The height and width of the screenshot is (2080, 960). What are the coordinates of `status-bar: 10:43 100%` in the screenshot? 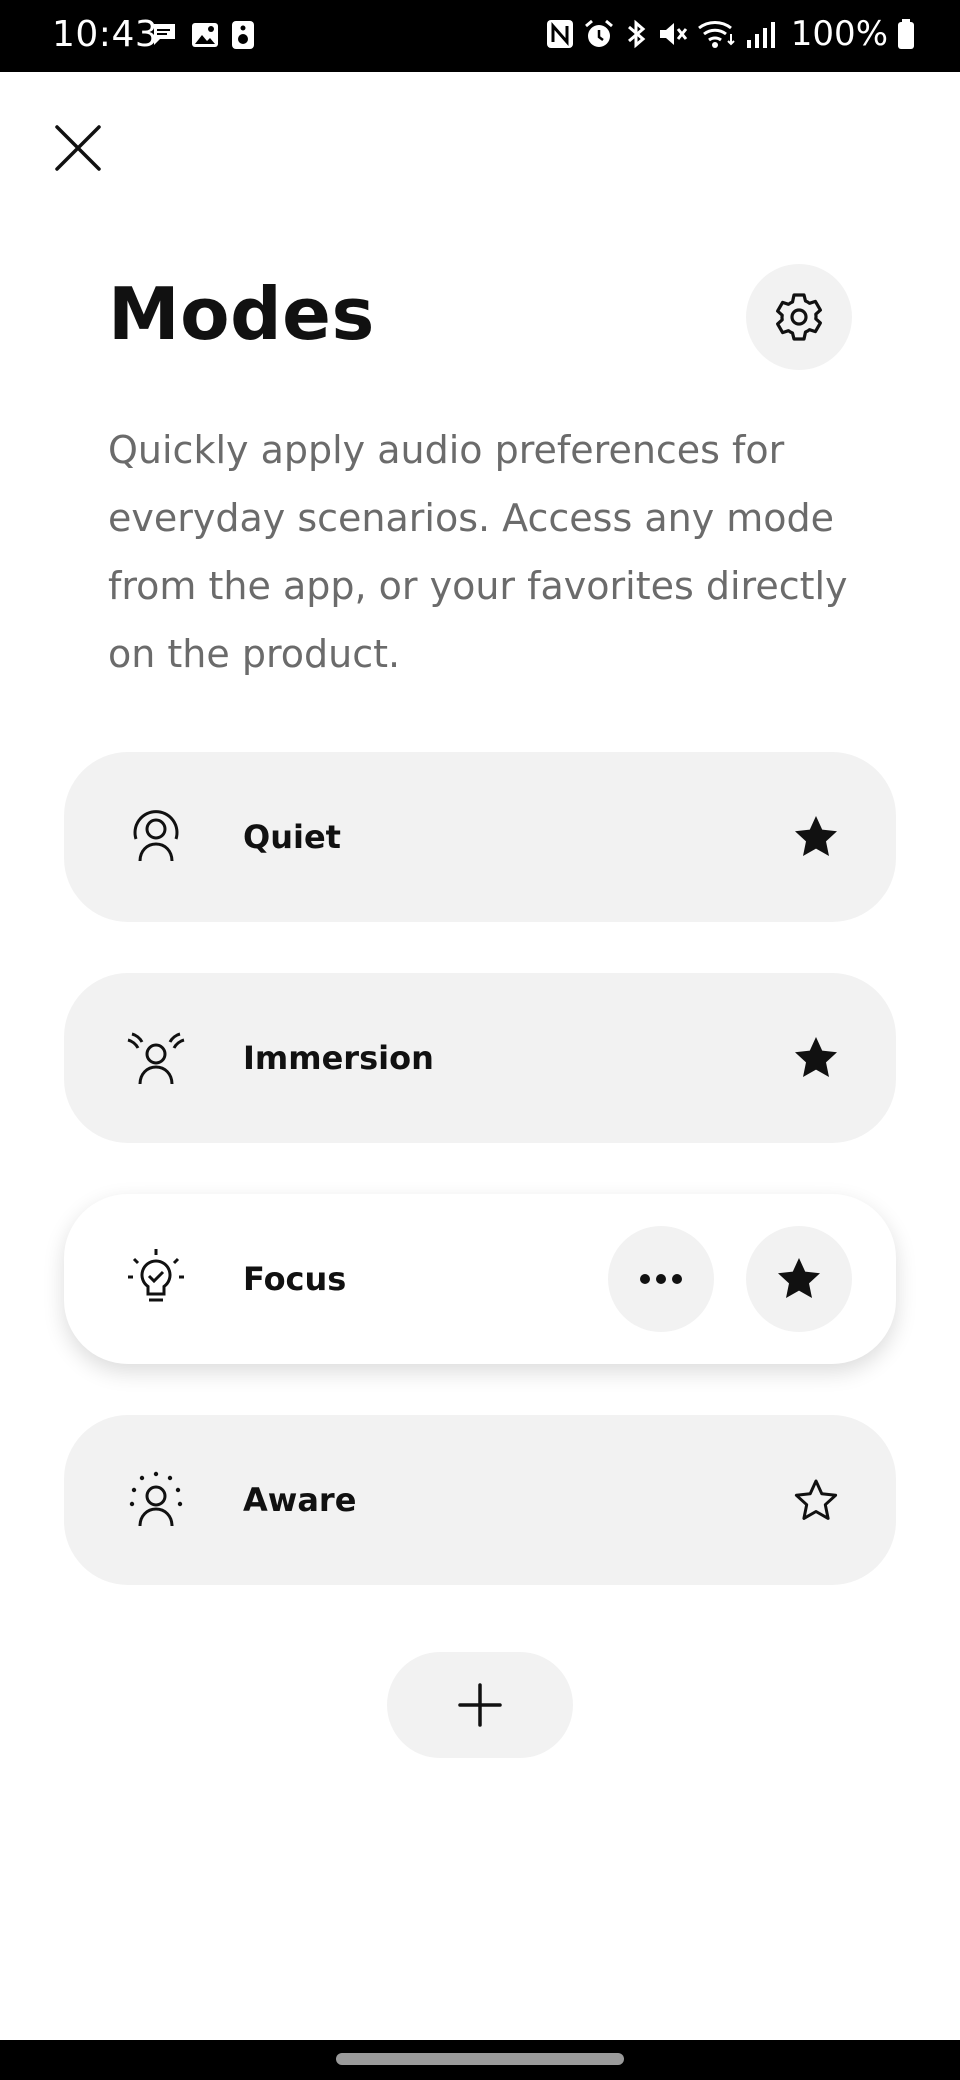 It's located at (480, 36).